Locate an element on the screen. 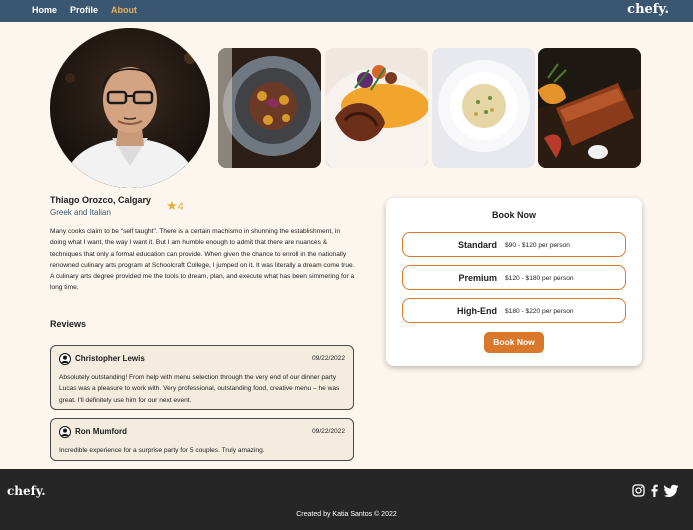  nav-link-about: About is located at coordinates (124, 10).